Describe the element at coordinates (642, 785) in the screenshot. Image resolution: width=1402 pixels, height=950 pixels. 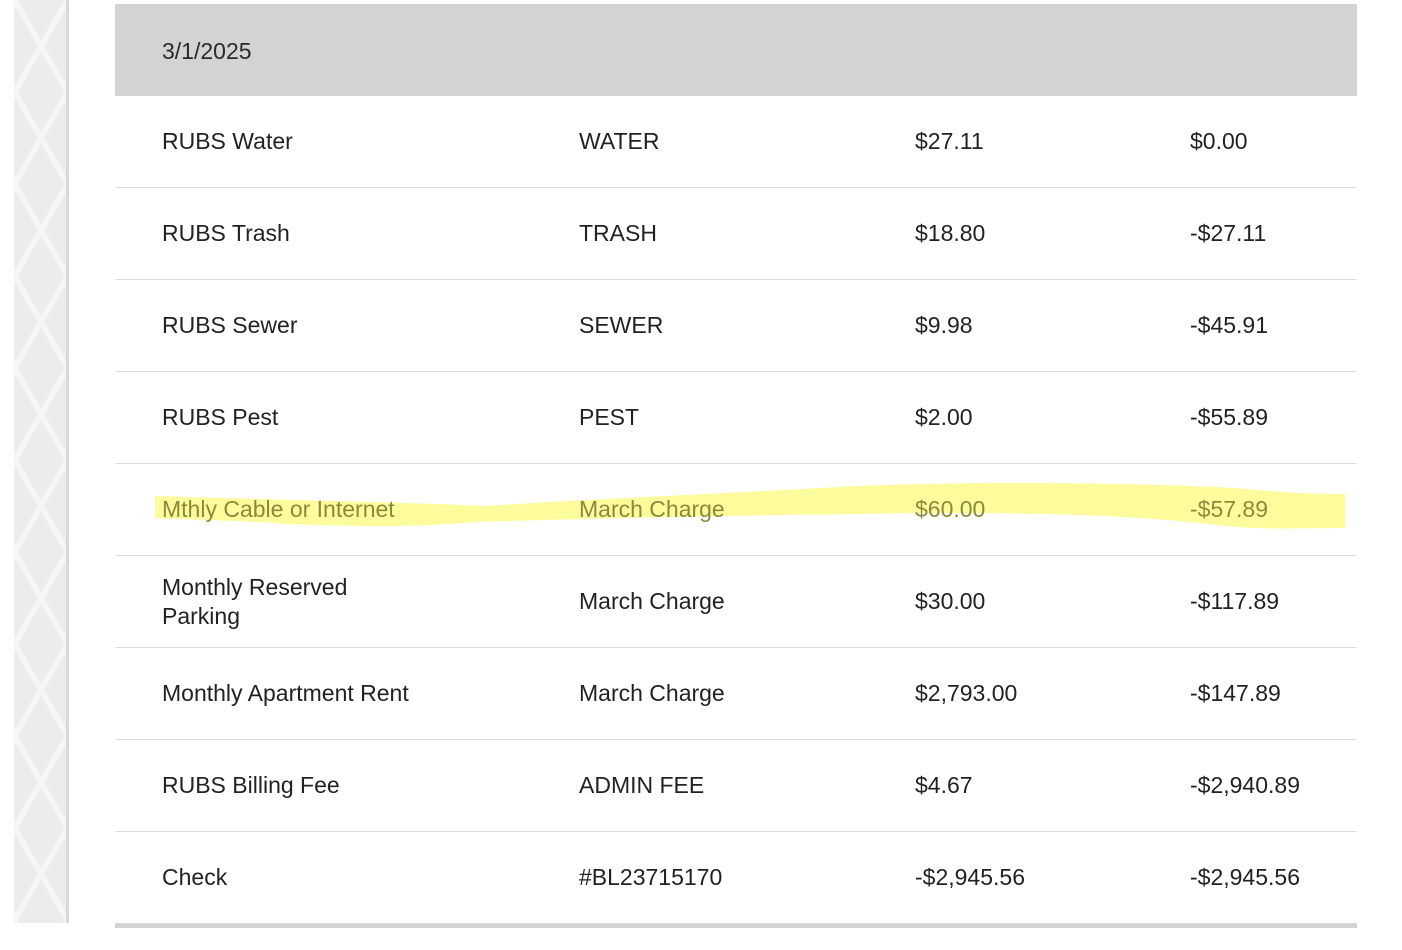
I see `type-cell: ADMIN FEE` at that location.